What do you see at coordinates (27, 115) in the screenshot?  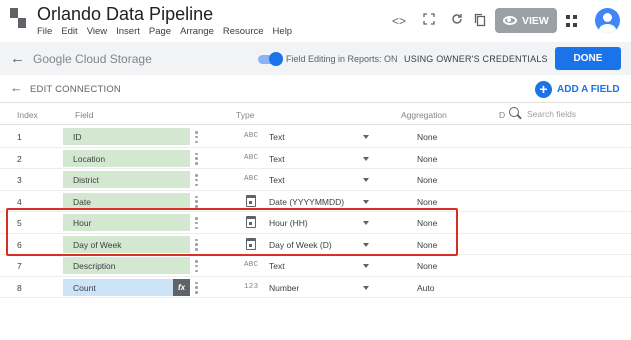 I see `header-index: Index` at bounding box center [27, 115].